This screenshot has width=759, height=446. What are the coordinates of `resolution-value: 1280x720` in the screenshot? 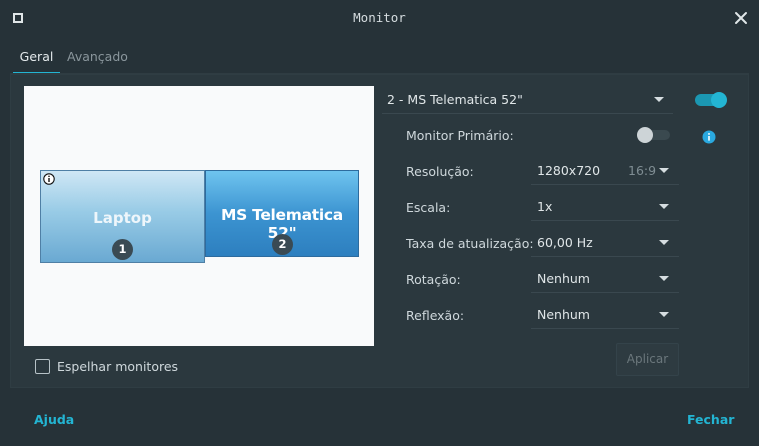 It's located at (569, 170).